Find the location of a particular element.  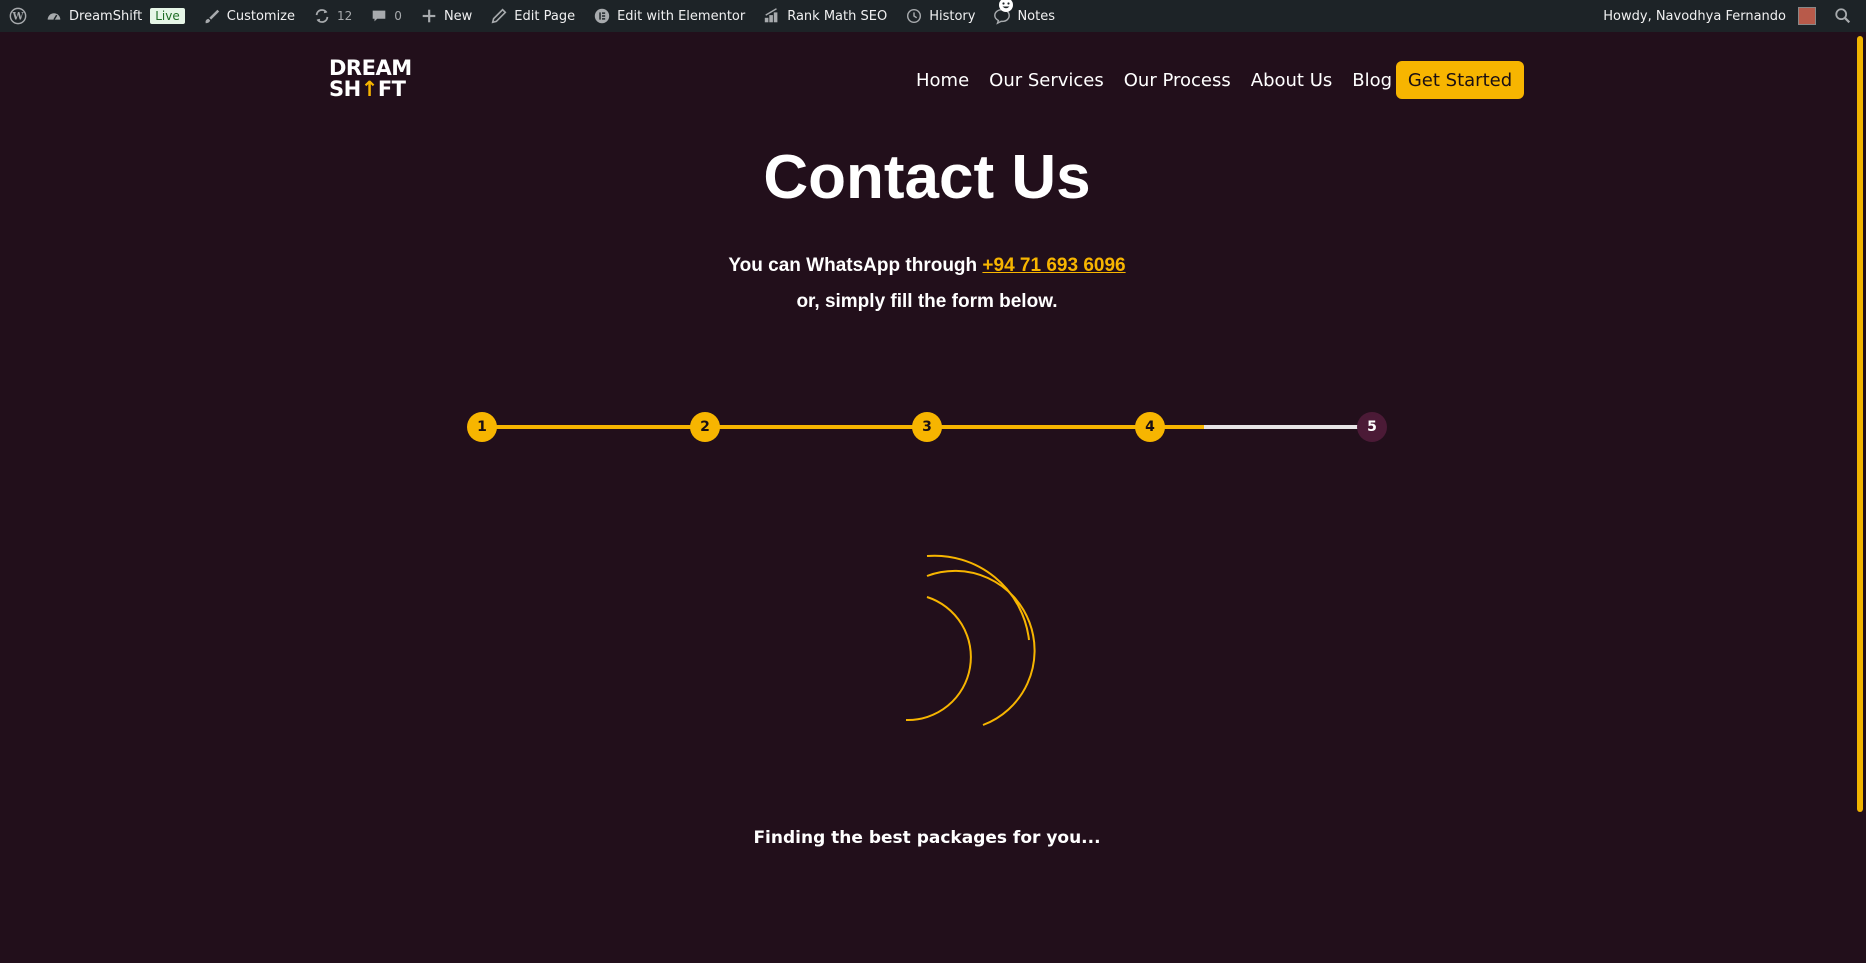

new-content-button: New is located at coordinates (446, 16).